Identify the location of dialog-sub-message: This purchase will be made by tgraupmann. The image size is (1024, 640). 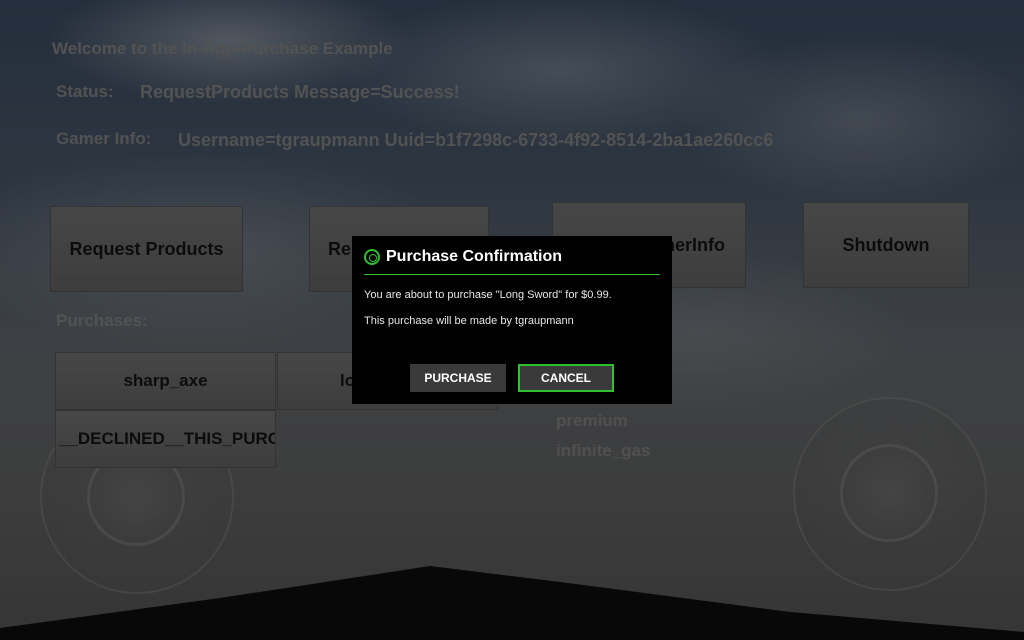
(469, 321).